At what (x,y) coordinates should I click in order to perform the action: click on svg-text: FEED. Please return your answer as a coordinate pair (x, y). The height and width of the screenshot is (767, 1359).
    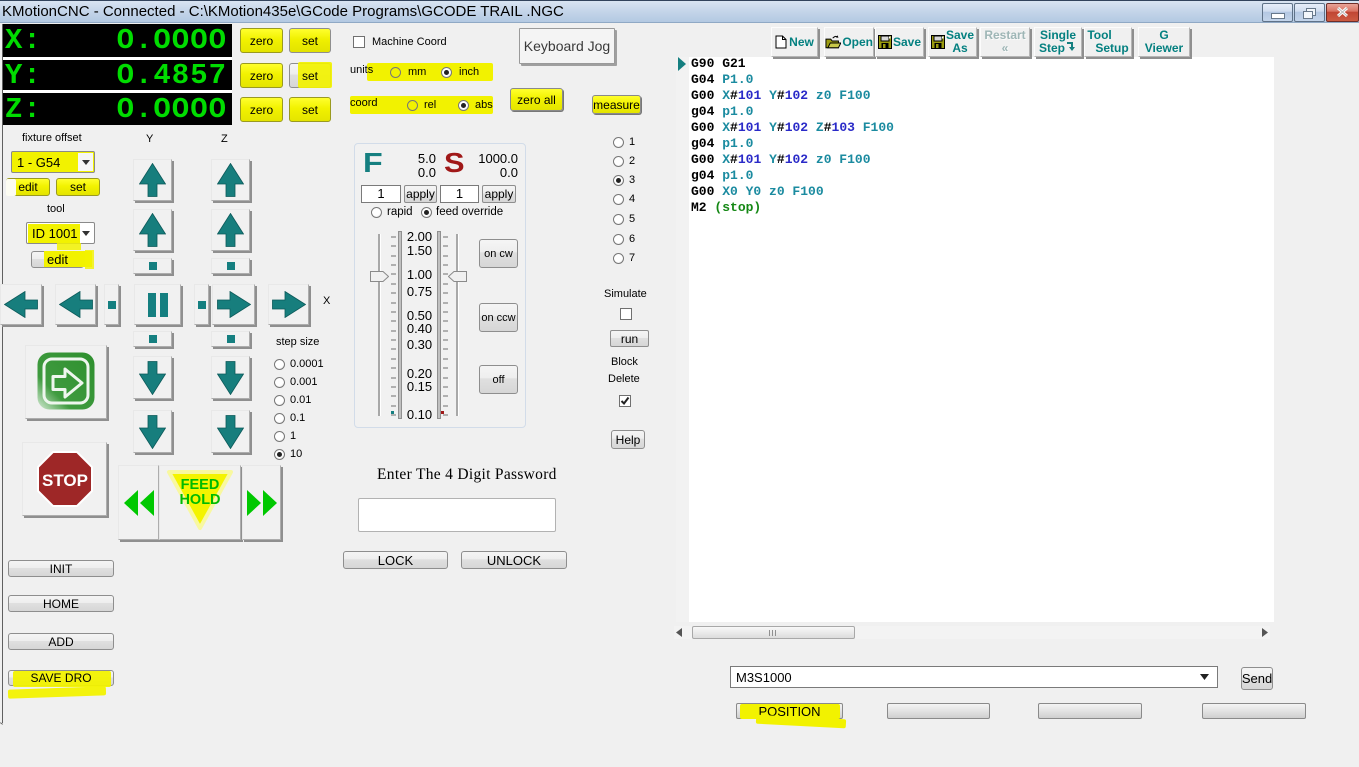
    Looking at the image, I should click on (200, 485).